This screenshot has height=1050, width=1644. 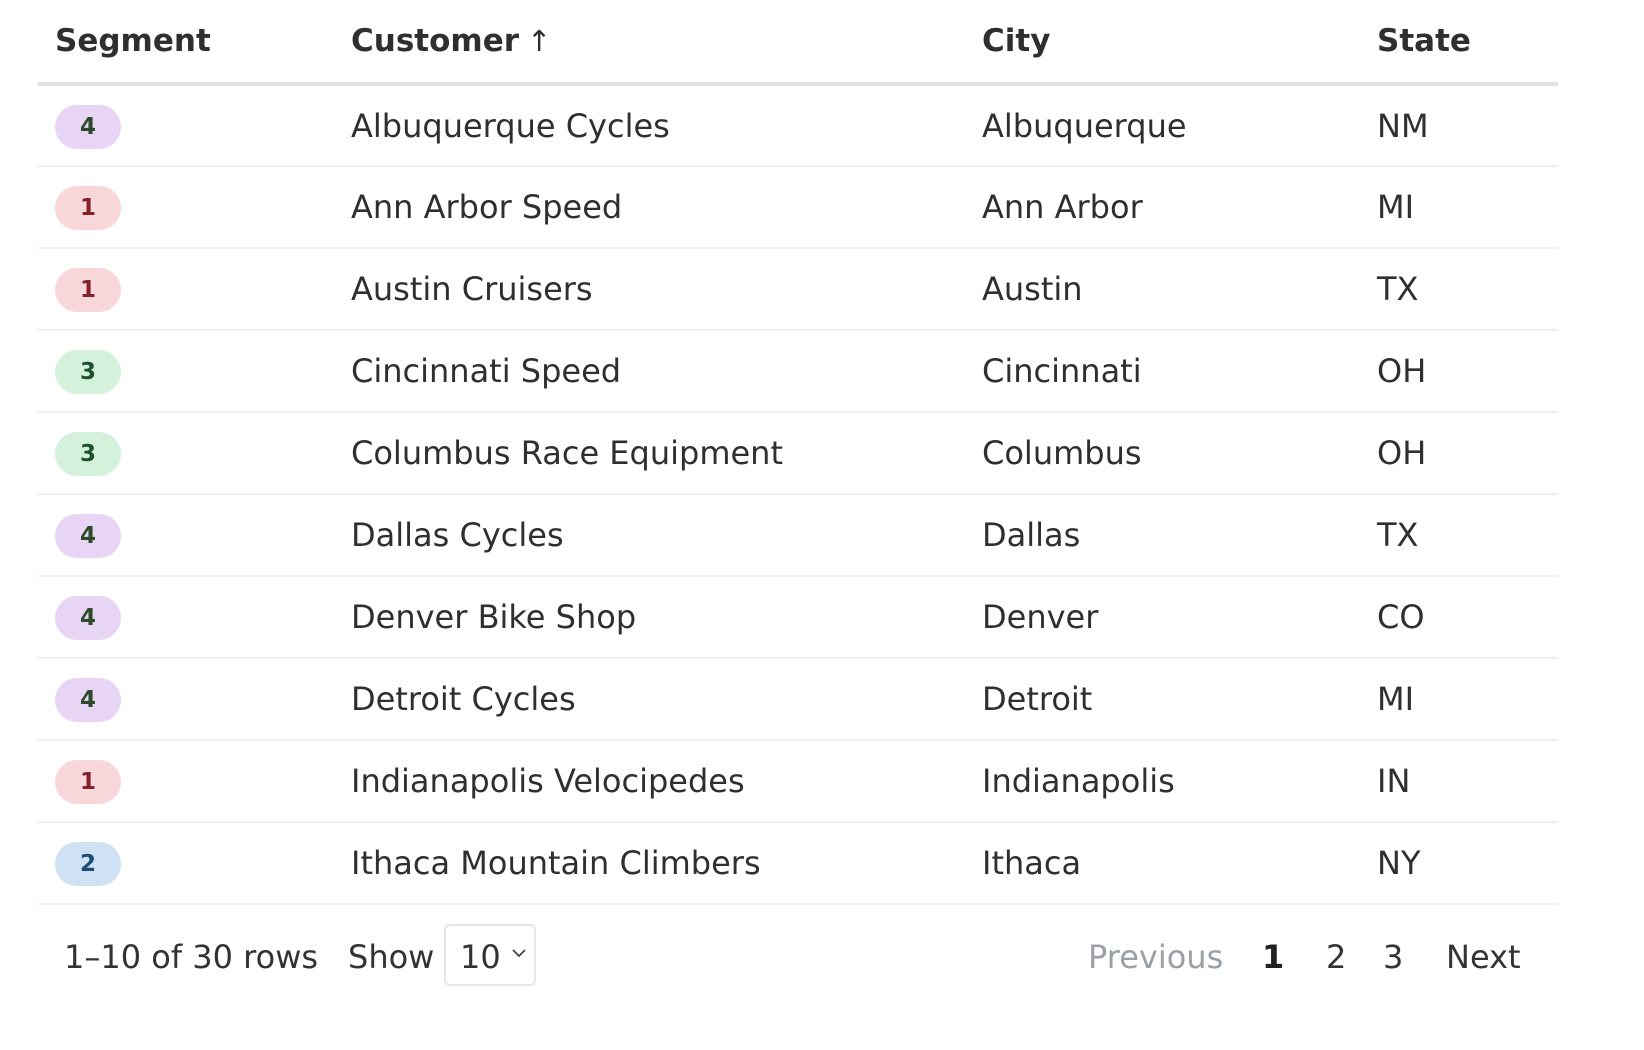 What do you see at coordinates (1162, 289) in the screenshot?
I see `city-cell: Austin` at bounding box center [1162, 289].